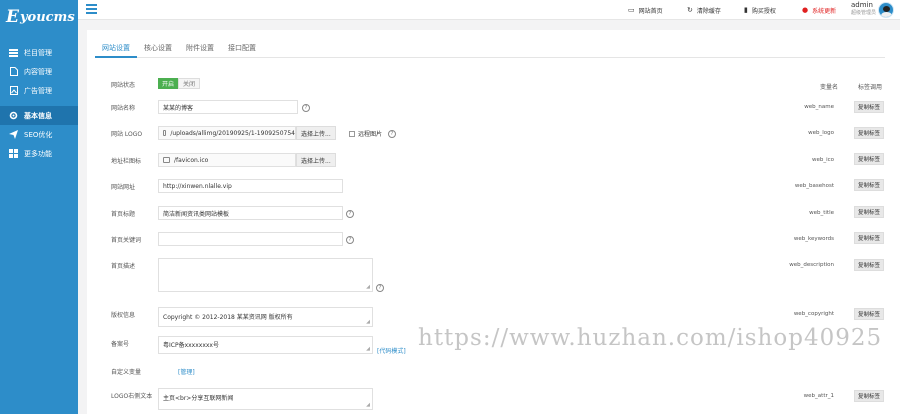 Image resolution: width=900 pixels, height=414 pixels. I want to click on bookmark-icon: ▮, so click(746, 10).